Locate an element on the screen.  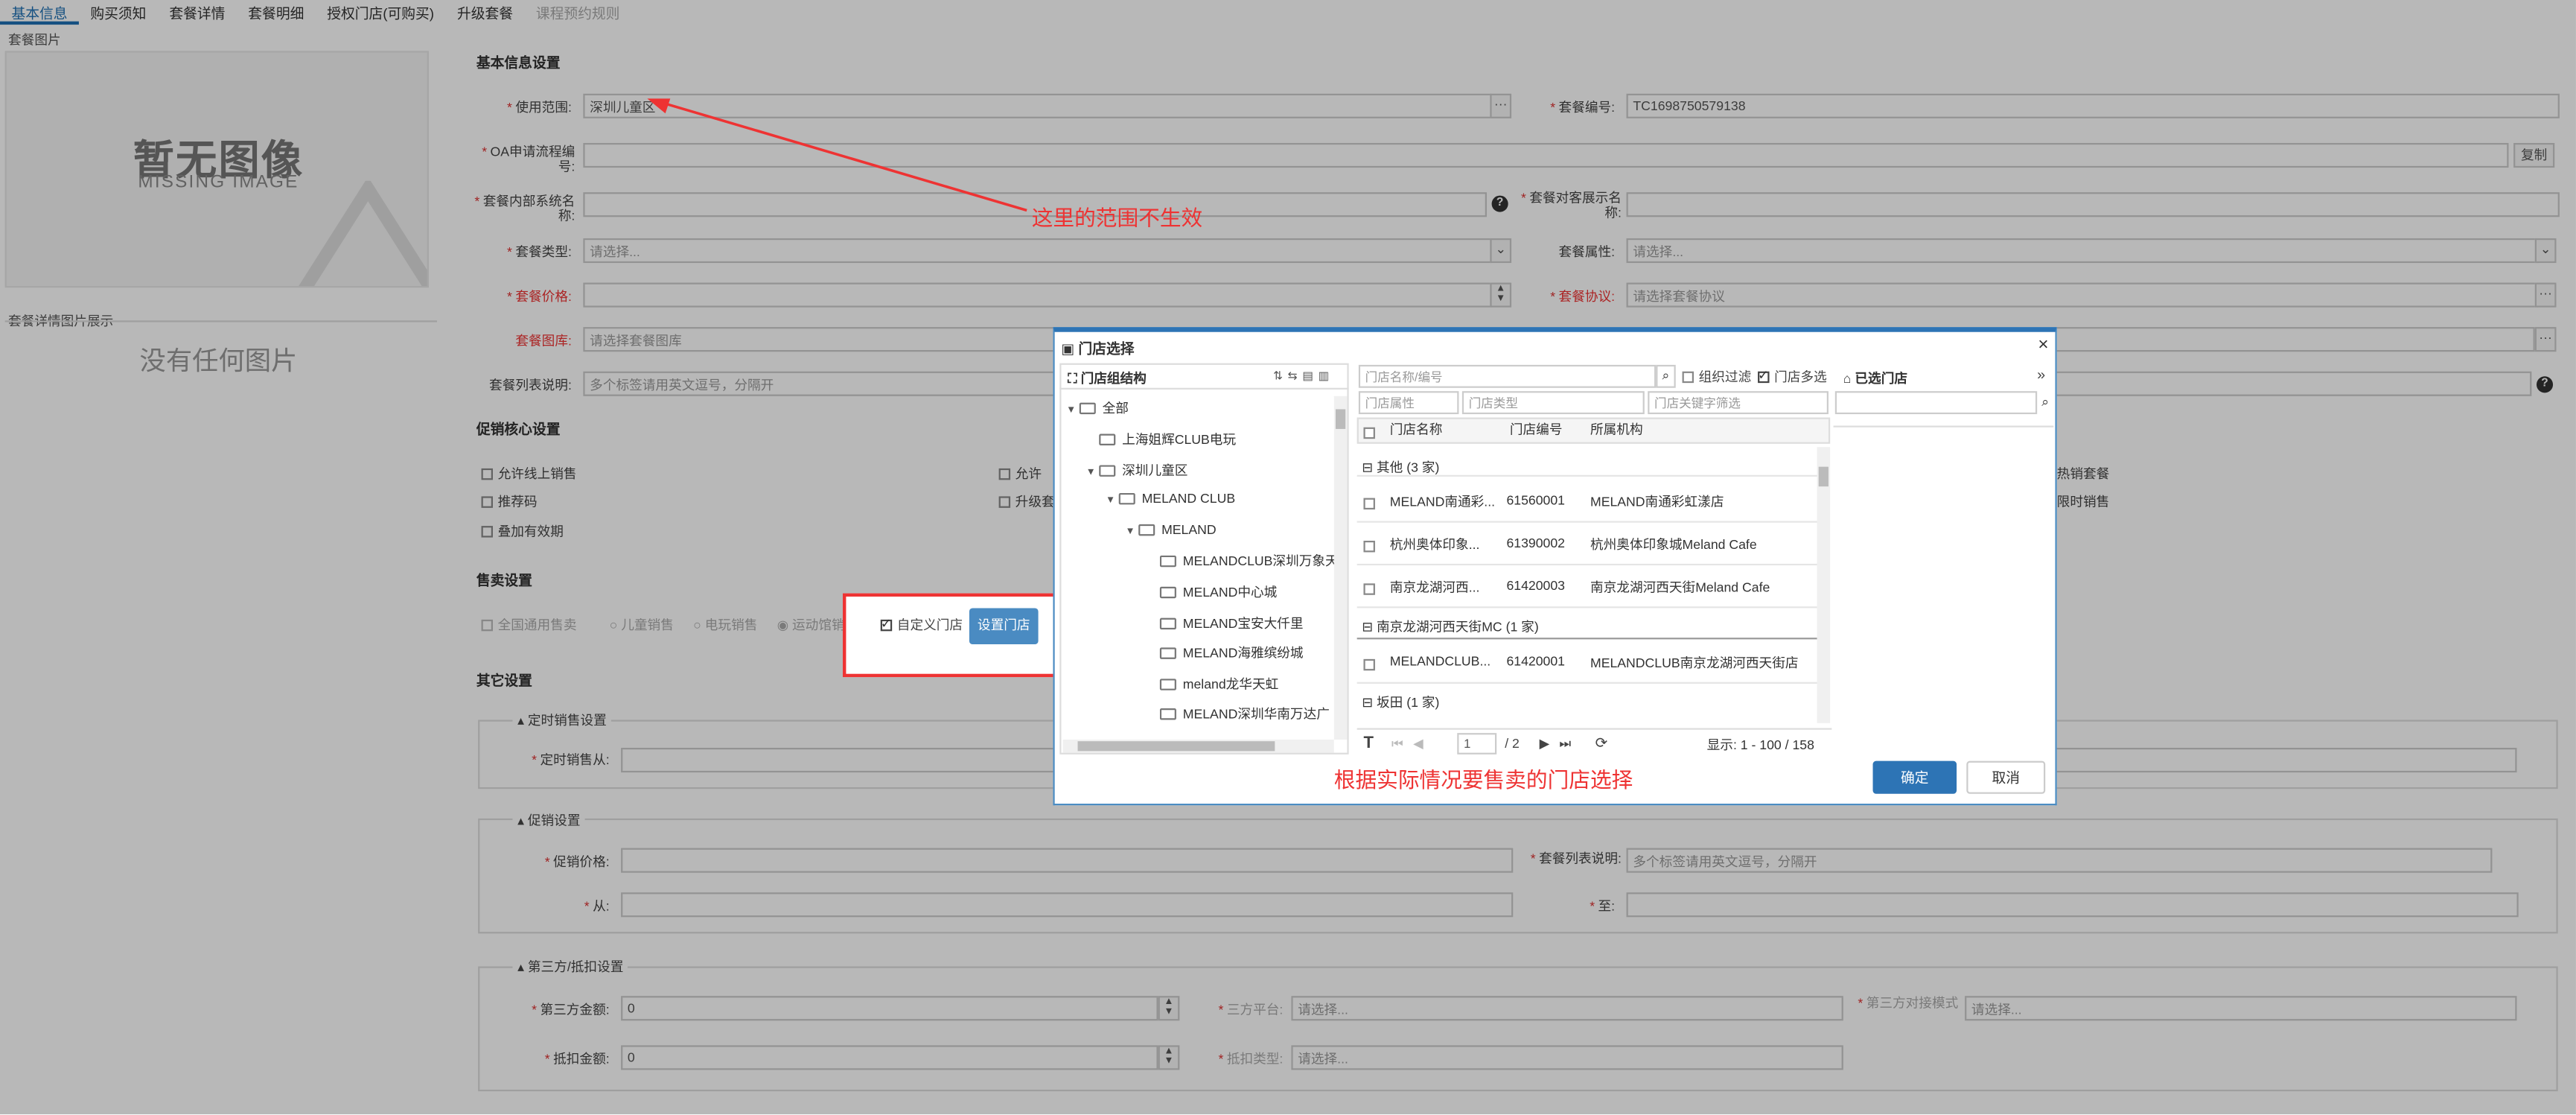
annotation-arrow is located at coordinates (837, 155).